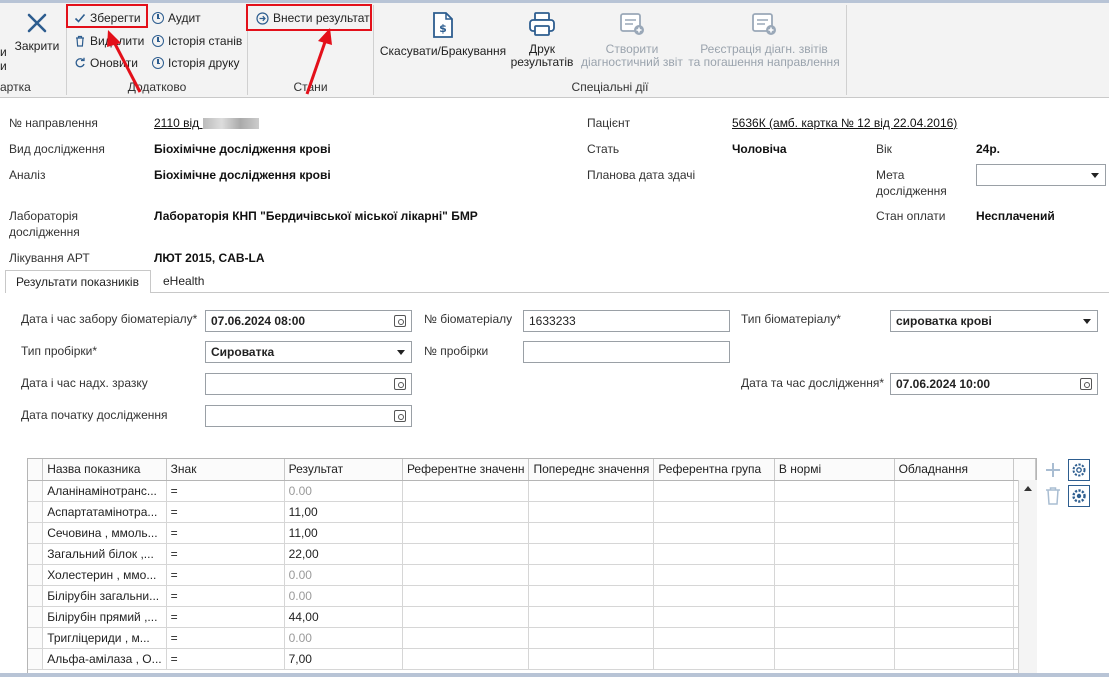 This screenshot has height=677, width=1109. Describe the element at coordinates (343, 659) in the screenshot. I see `cell-result: 7,00` at that location.